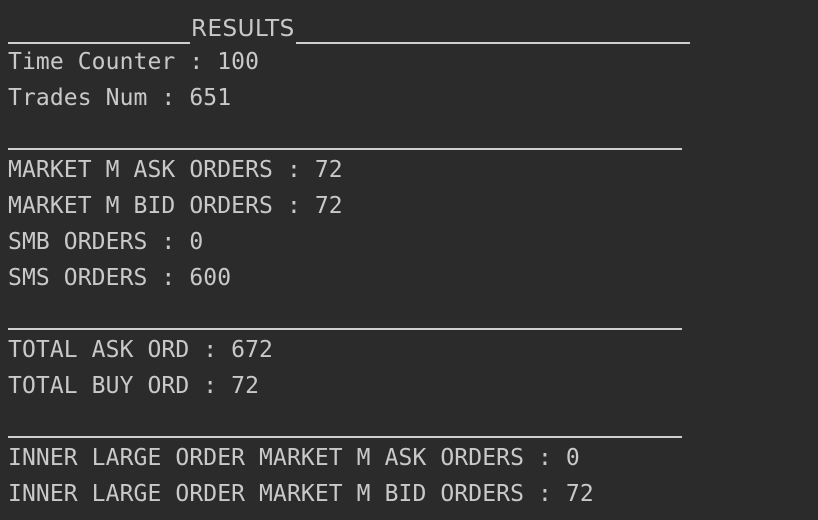  What do you see at coordinates (175, 170) in the screenshot?
I see `market-ask-orders-line: MARKET M ASK ORDERS : 72` at bounding box center [175, 170].